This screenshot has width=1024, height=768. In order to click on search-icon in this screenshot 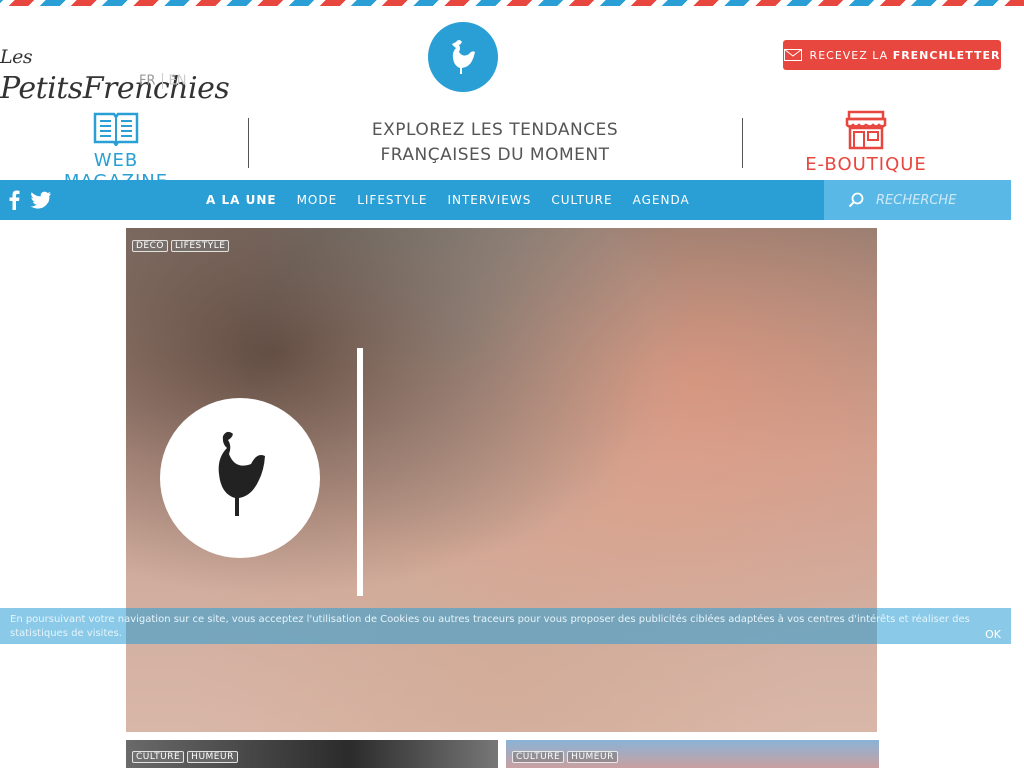, I will do `click(856, 200)`.